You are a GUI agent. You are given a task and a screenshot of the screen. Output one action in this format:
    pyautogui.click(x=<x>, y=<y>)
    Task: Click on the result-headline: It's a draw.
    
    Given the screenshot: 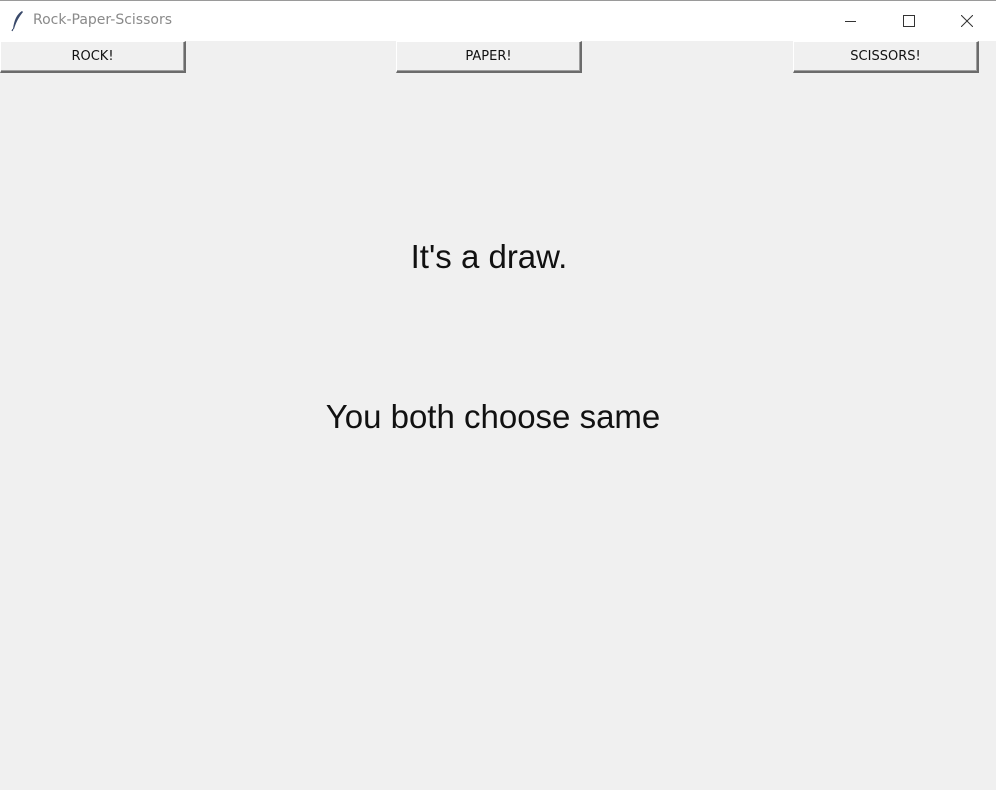 What is the action you would take?
    pyautogui.click(x=489, y=256)
    